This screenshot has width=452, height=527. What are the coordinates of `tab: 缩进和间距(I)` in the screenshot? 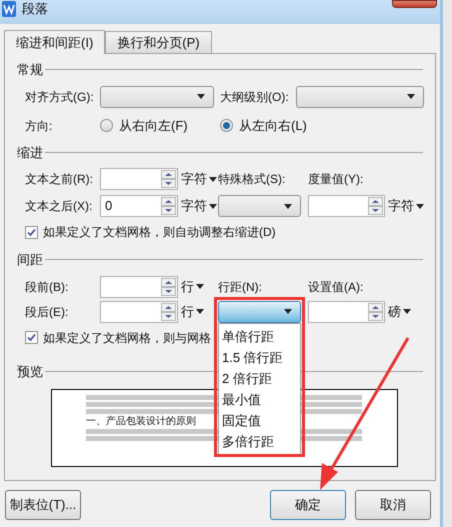 It's located at (55, 42).